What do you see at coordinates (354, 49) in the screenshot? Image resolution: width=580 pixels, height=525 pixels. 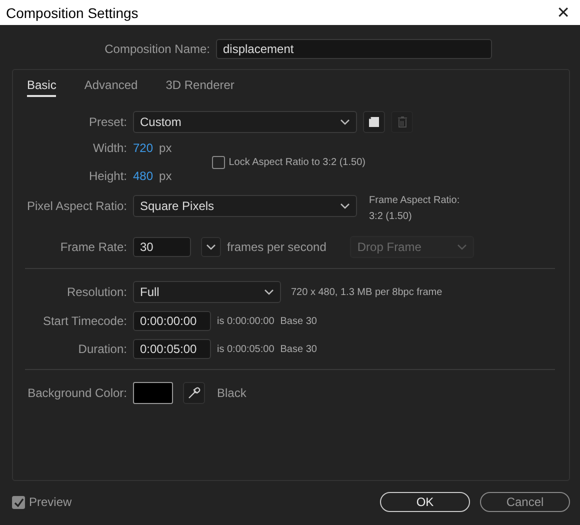 I see `name-field: displacement` at bounding box center [354, 49].